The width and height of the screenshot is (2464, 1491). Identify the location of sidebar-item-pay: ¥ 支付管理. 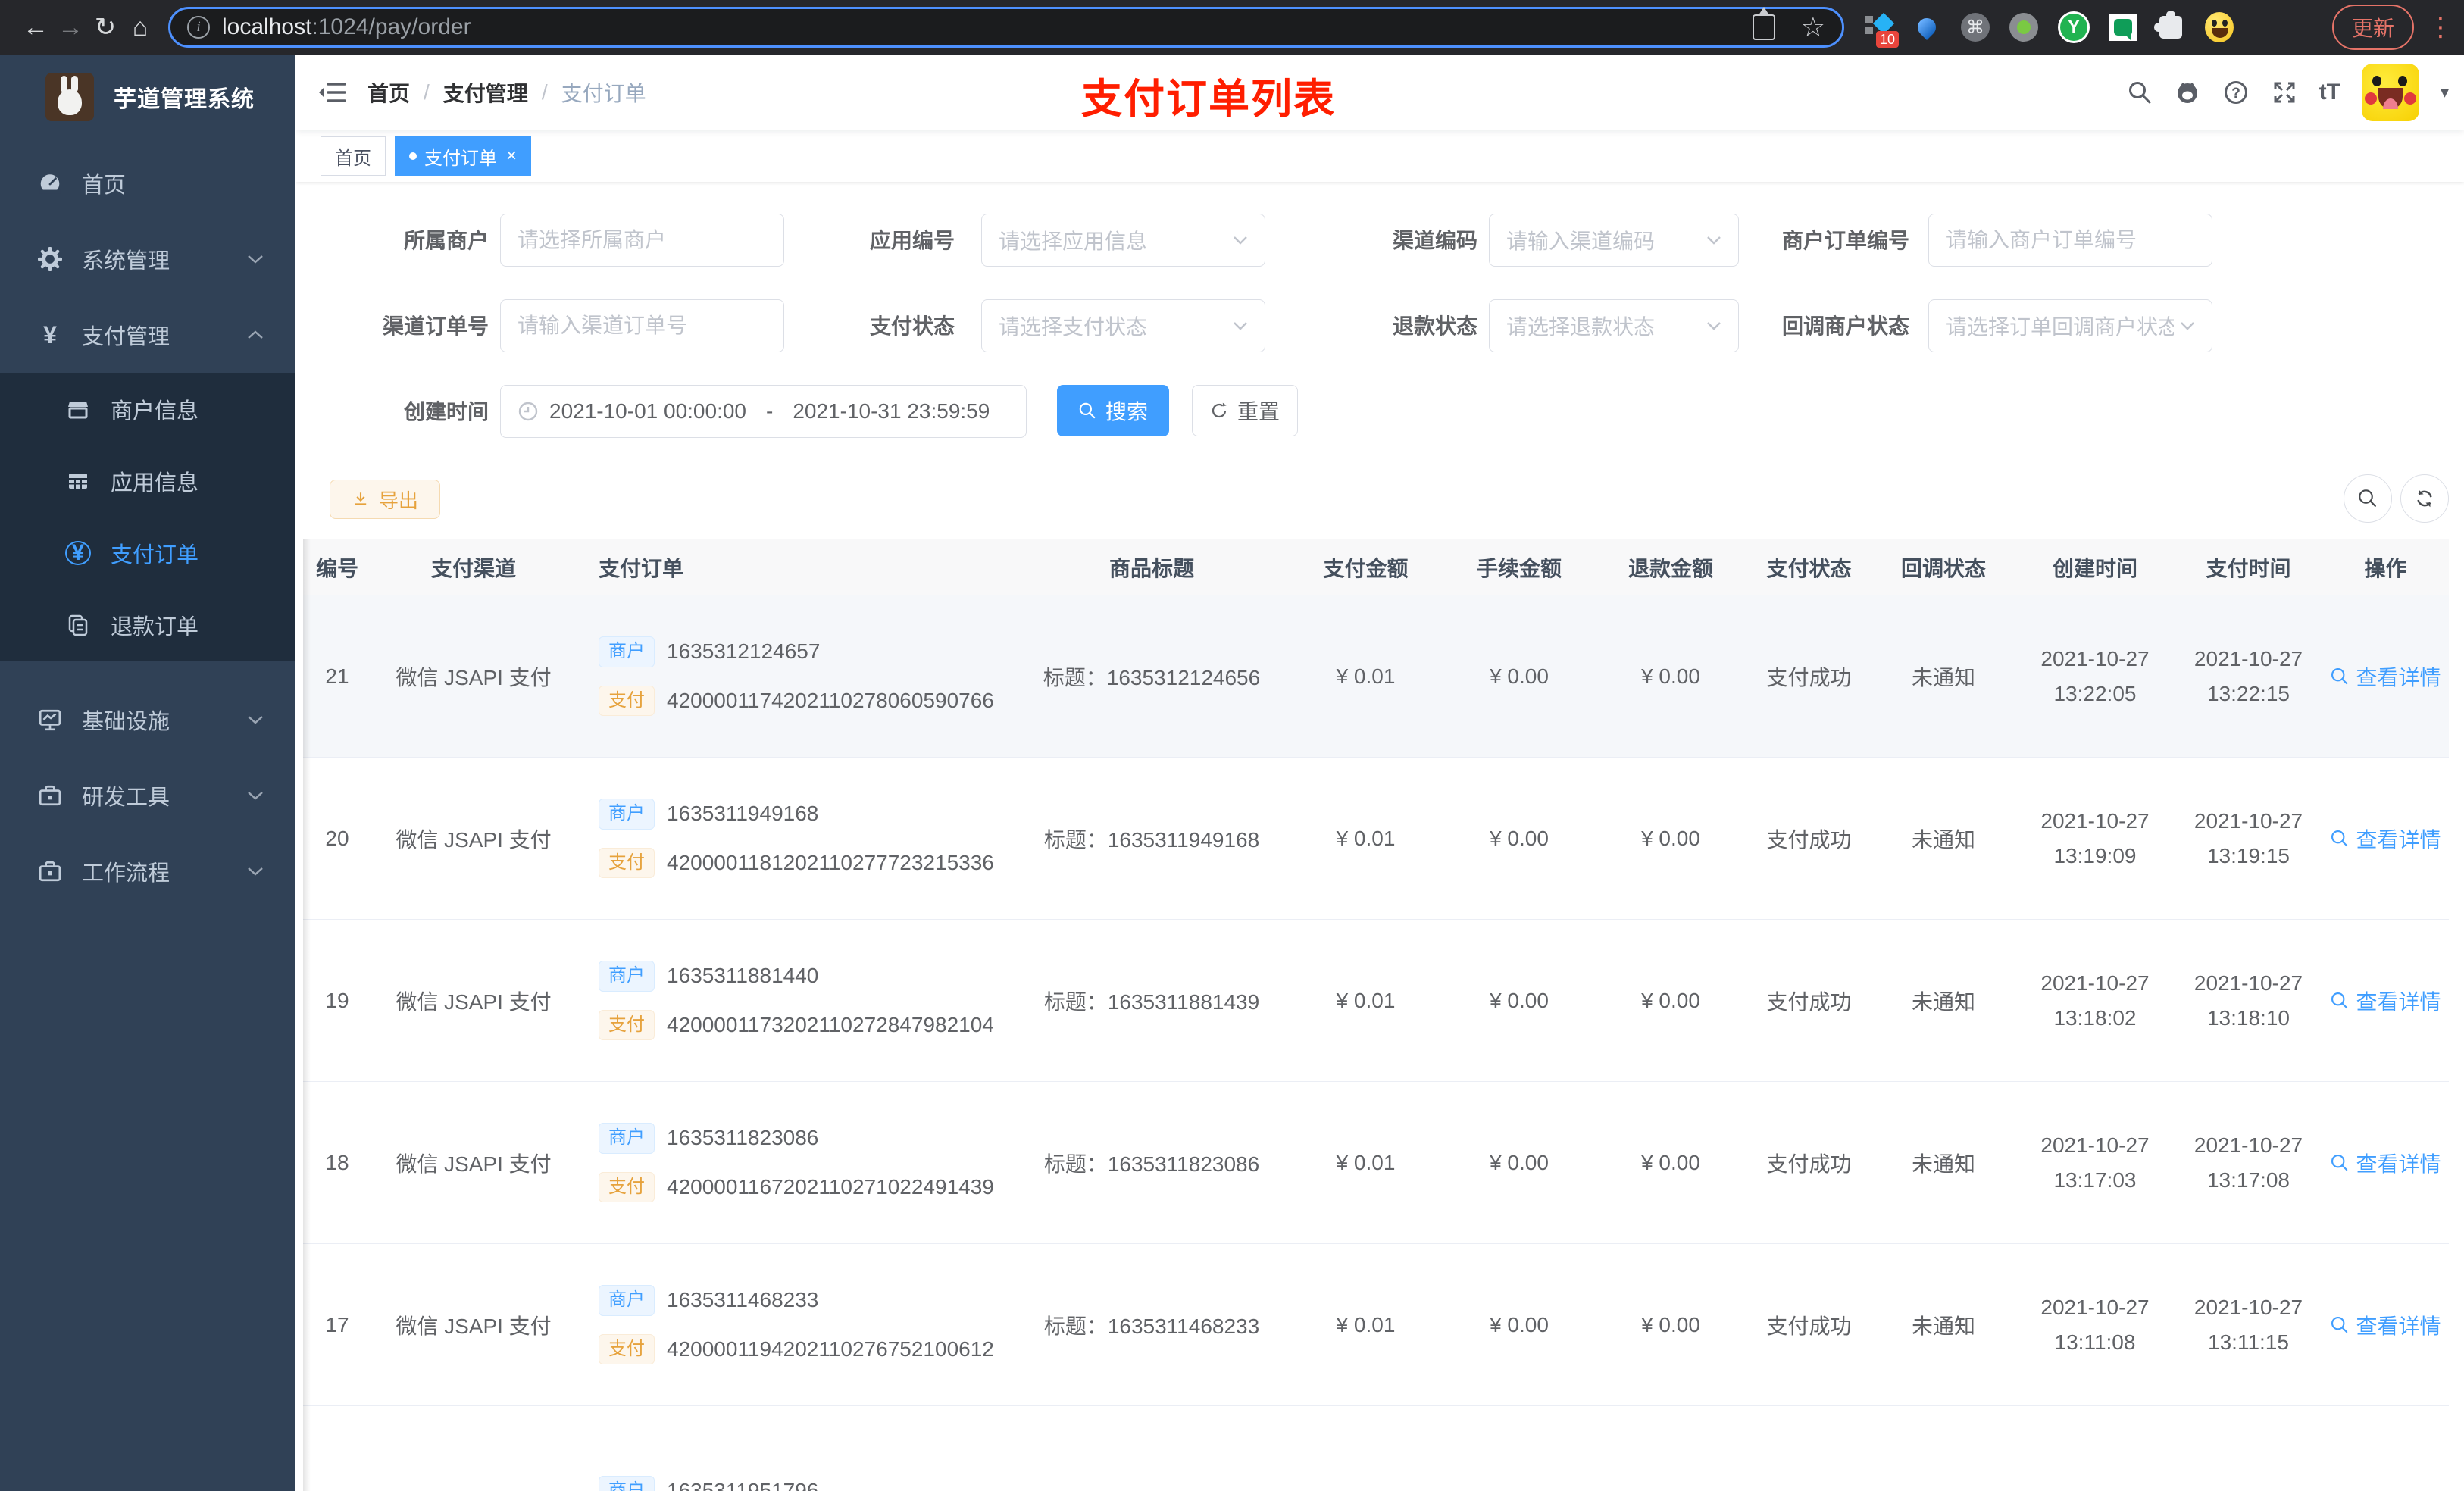
(147, 335).